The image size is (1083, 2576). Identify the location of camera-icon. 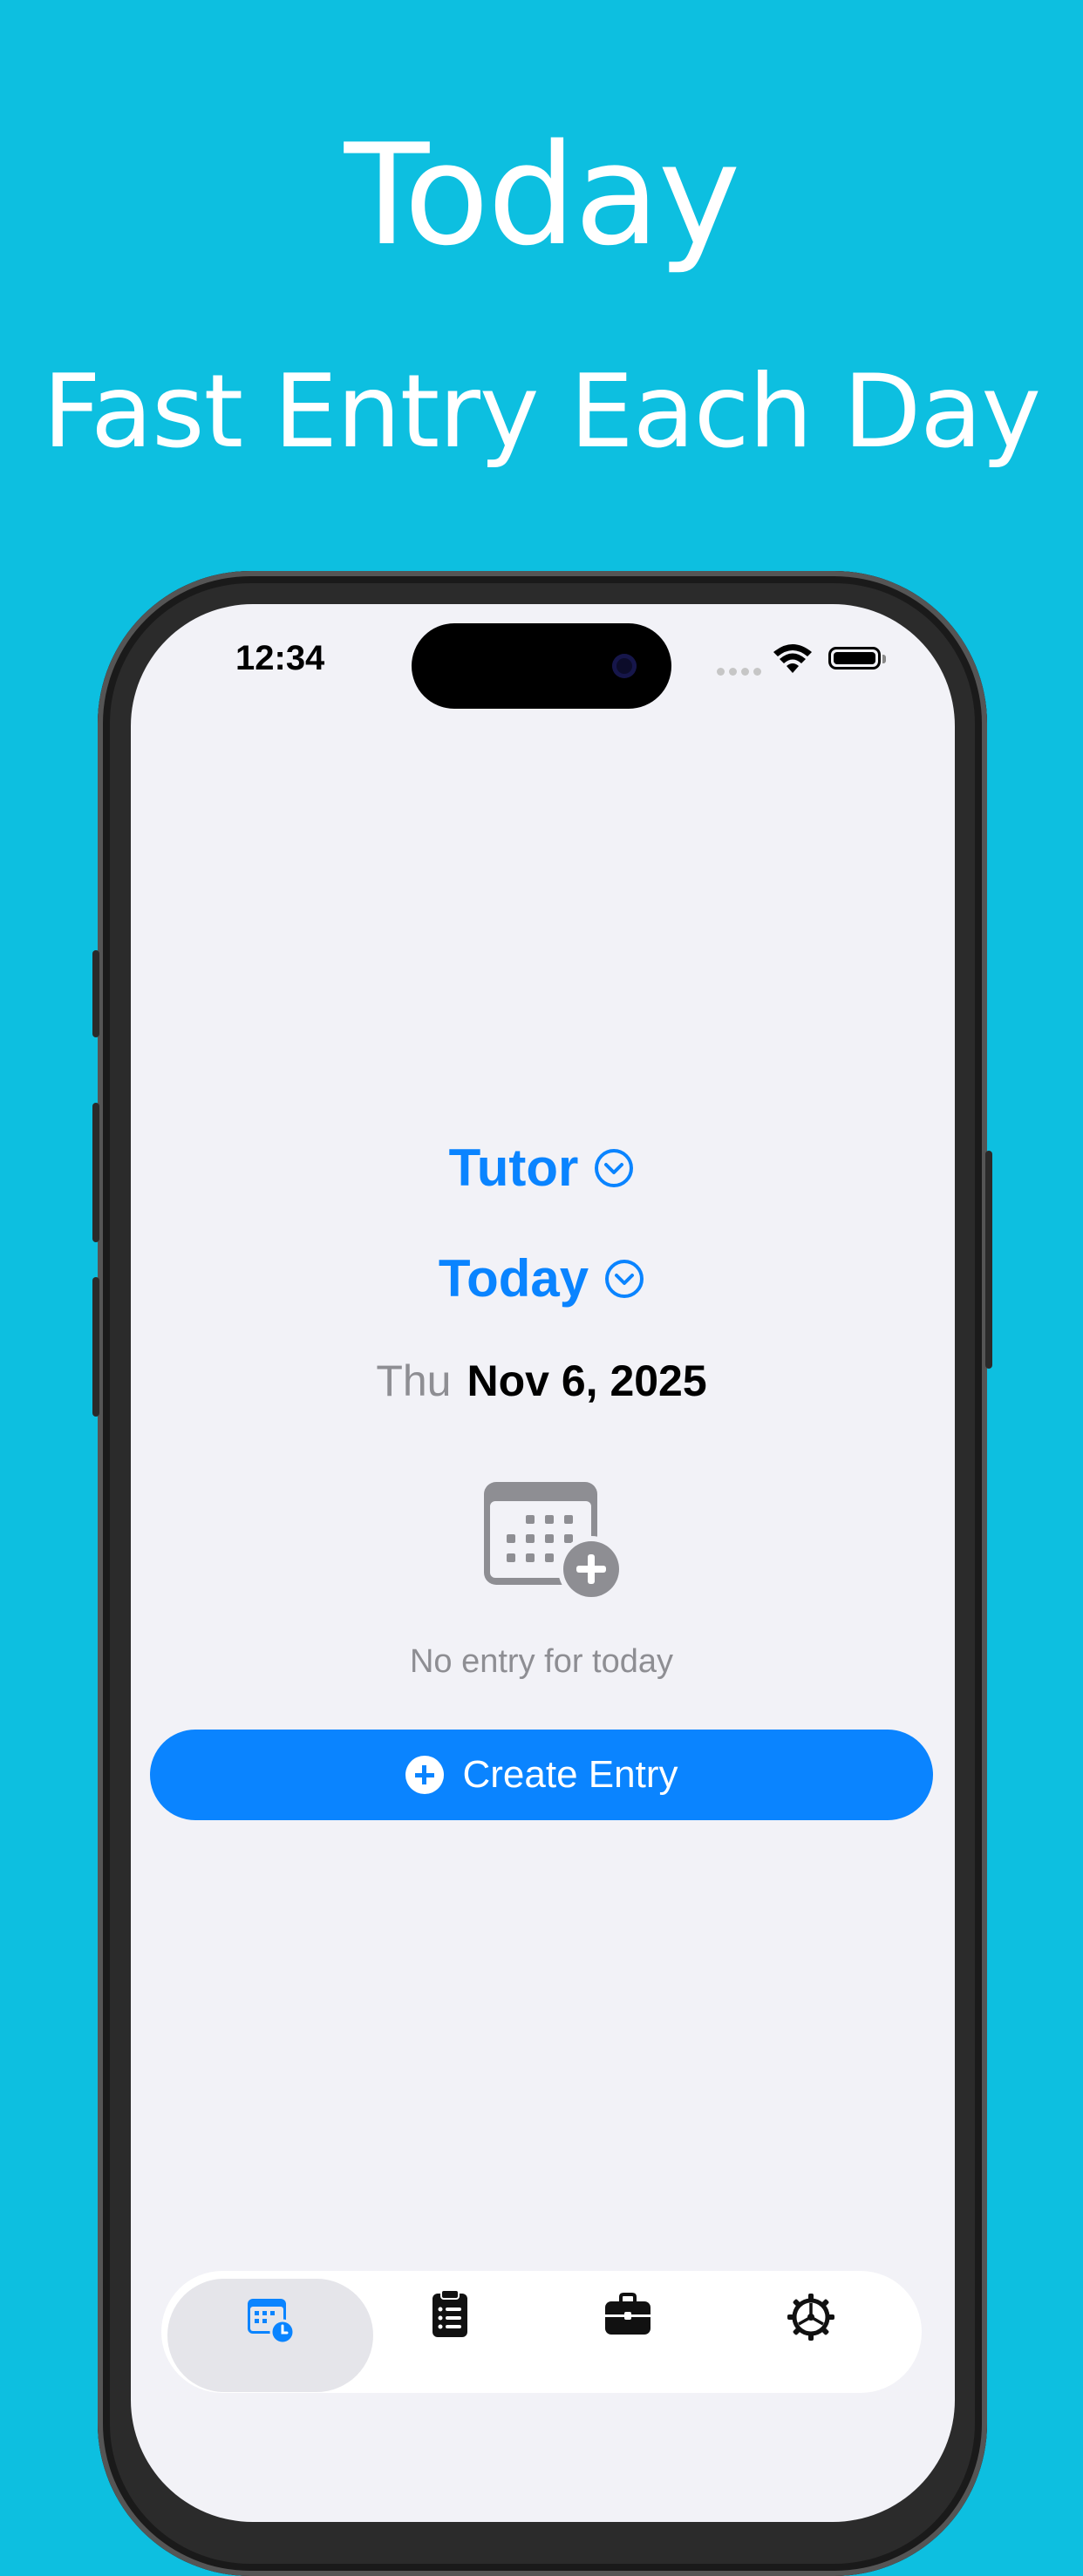
(624, 666).